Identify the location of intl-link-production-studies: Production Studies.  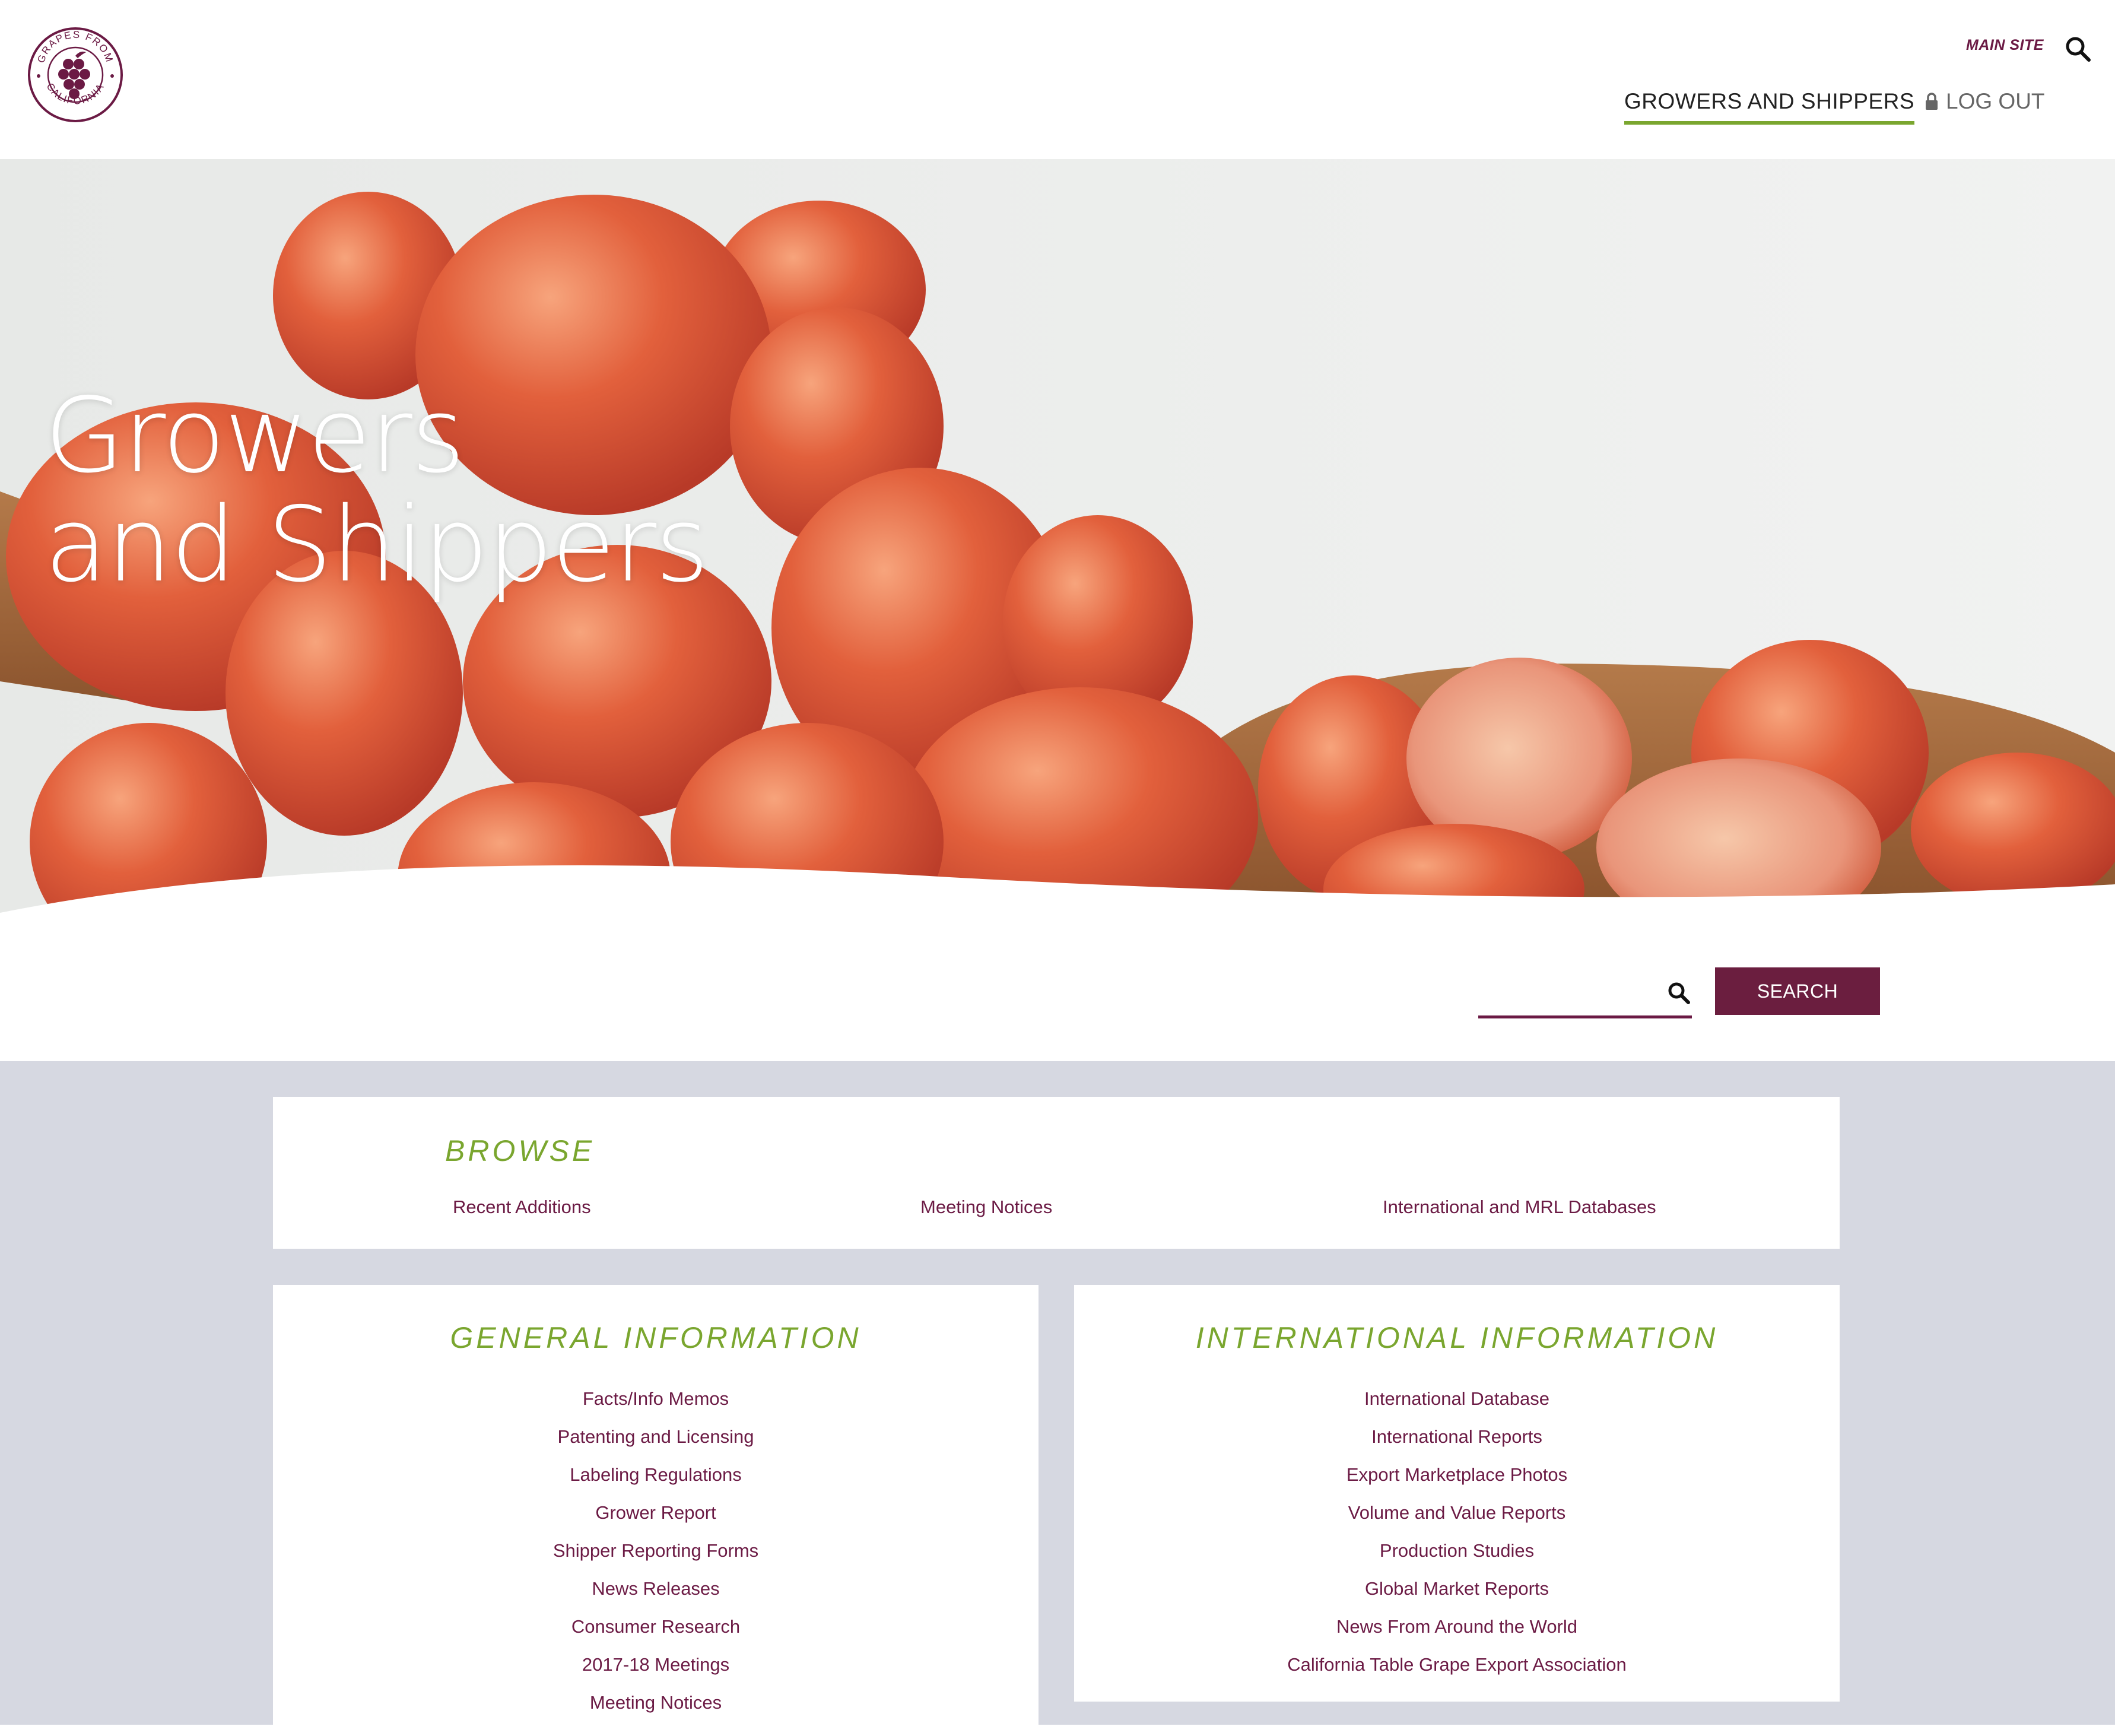
(1457, 1551).